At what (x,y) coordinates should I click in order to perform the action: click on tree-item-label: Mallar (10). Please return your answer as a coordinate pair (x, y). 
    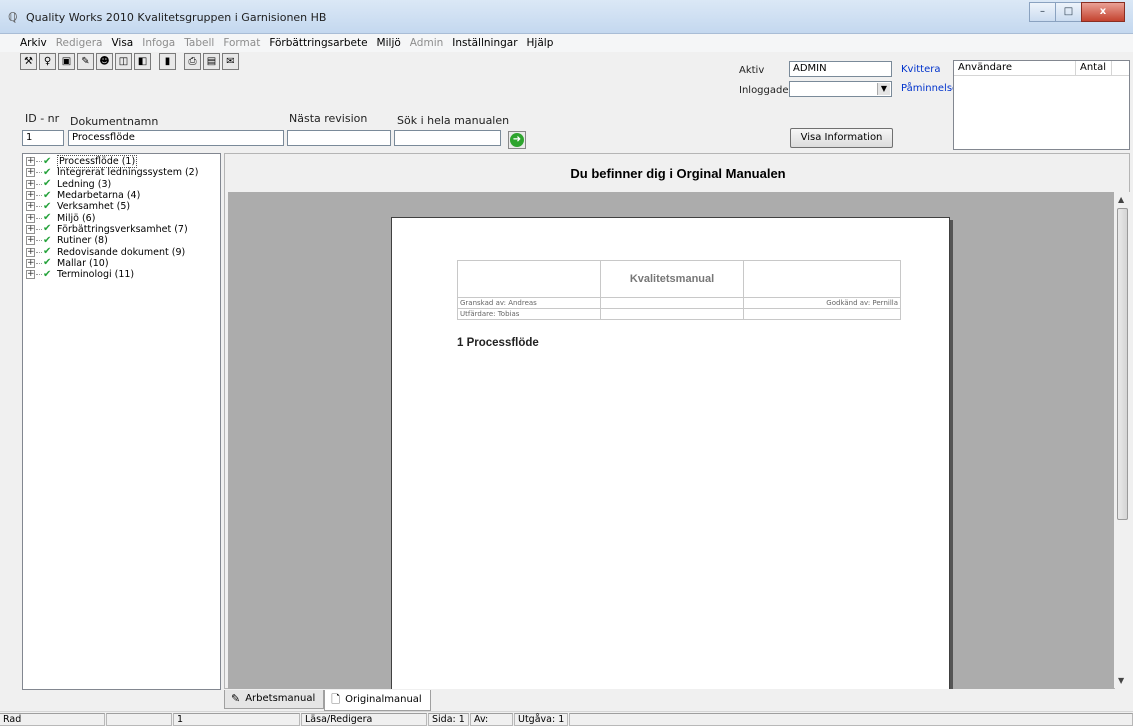
    Looking at the image, I should click on (83, 263).